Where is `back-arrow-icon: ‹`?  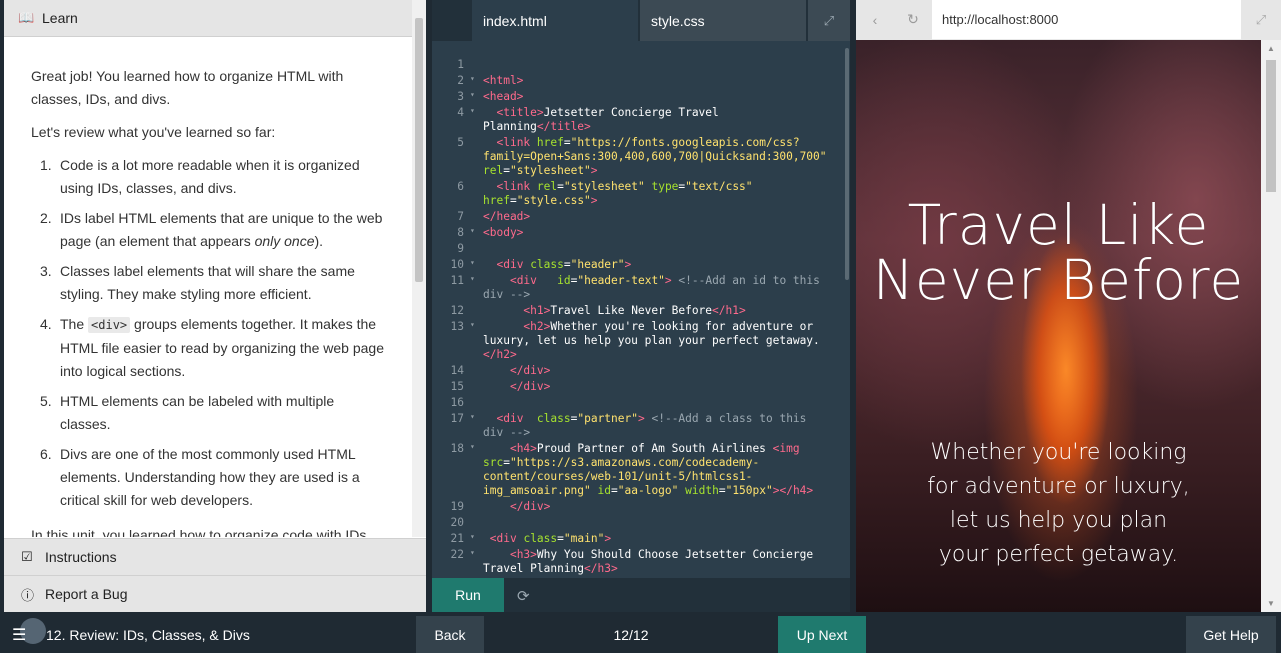 back-arrow-icon: ‹ is located at coordinates (875, 20).